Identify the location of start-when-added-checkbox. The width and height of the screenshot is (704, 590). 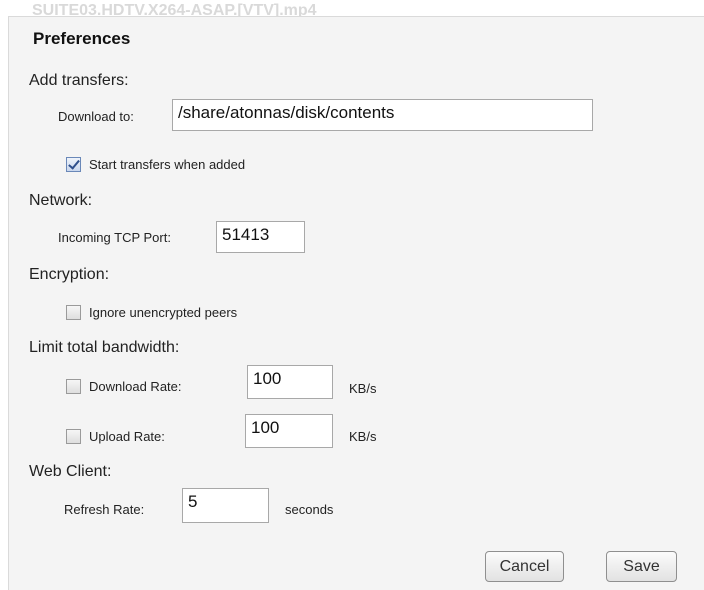
(73, 164).